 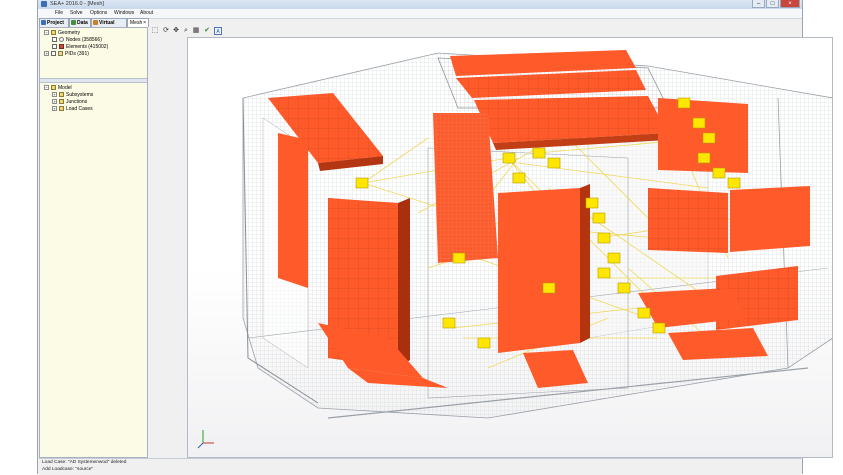 I want to click on center-panel-large, so click(x=539, y=270).